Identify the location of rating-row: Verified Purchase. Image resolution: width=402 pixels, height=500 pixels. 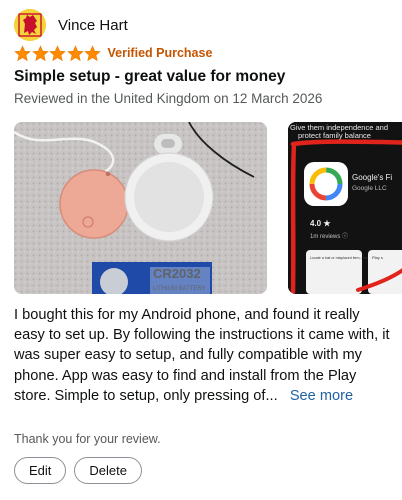
(113, 53).